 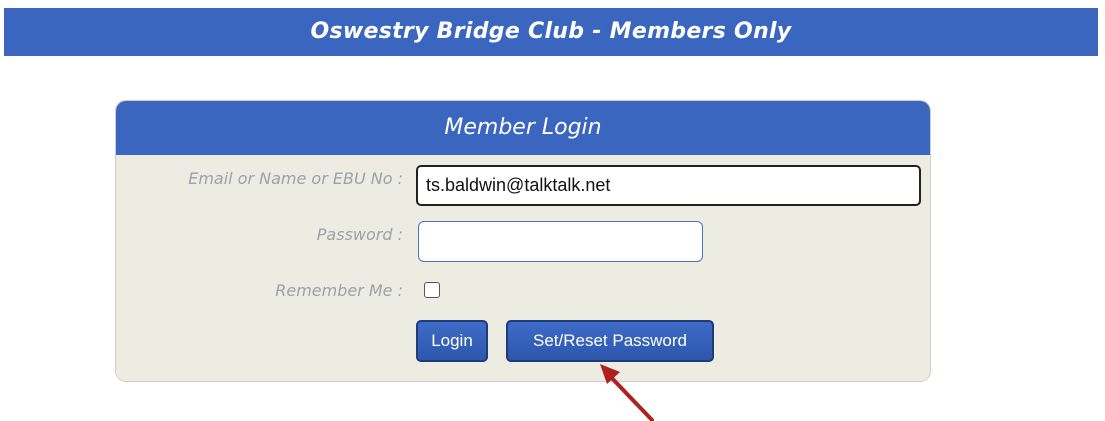 What do you see at coordinates (359, 234) in the screenshot?
I see `password-label: Password :` at bounding box center [359, 234].